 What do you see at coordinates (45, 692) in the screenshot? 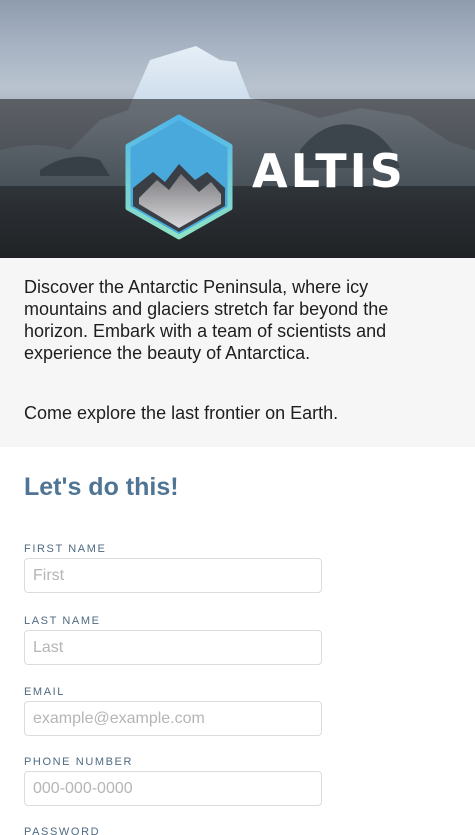
I see `email-label: EMAIL` at bounding box center [45, 692].